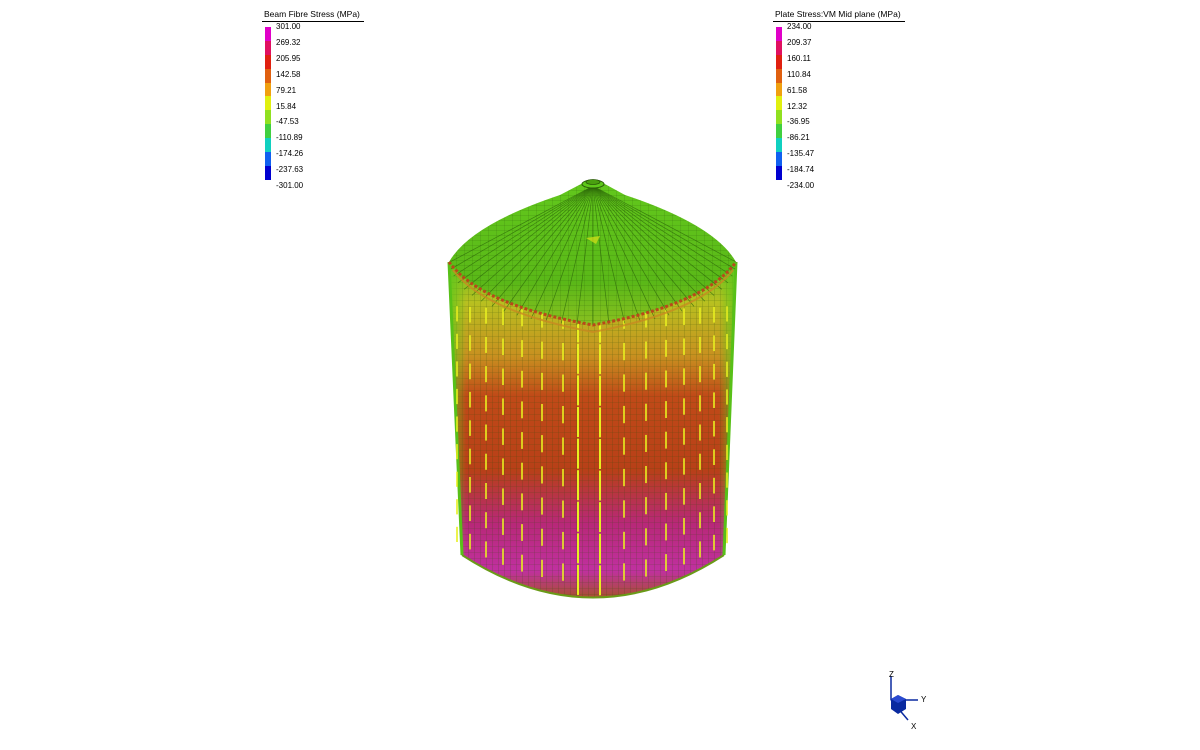  What do you see at coordinates (924, 699) in the screenshot?
I see `triad-y-label: Y` at bounding box center [924, 699].